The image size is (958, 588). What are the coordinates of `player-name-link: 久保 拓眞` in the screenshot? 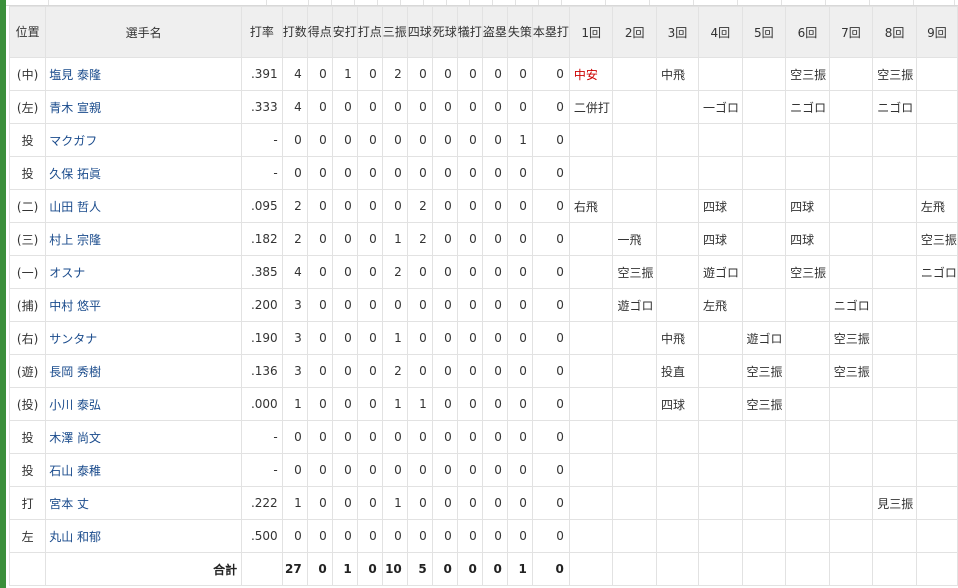 It's located at (75, 174).